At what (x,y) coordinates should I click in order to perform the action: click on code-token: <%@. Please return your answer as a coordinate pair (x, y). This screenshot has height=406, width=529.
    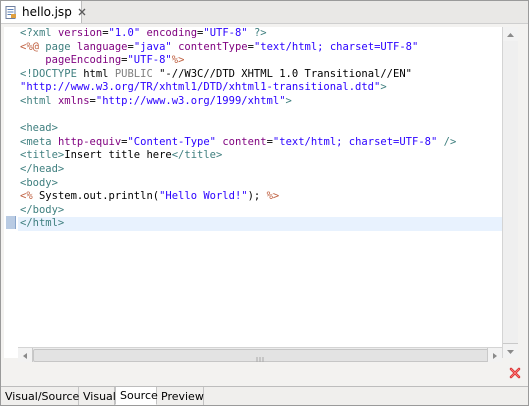
    Looking at the image, I should click on (33, 46).